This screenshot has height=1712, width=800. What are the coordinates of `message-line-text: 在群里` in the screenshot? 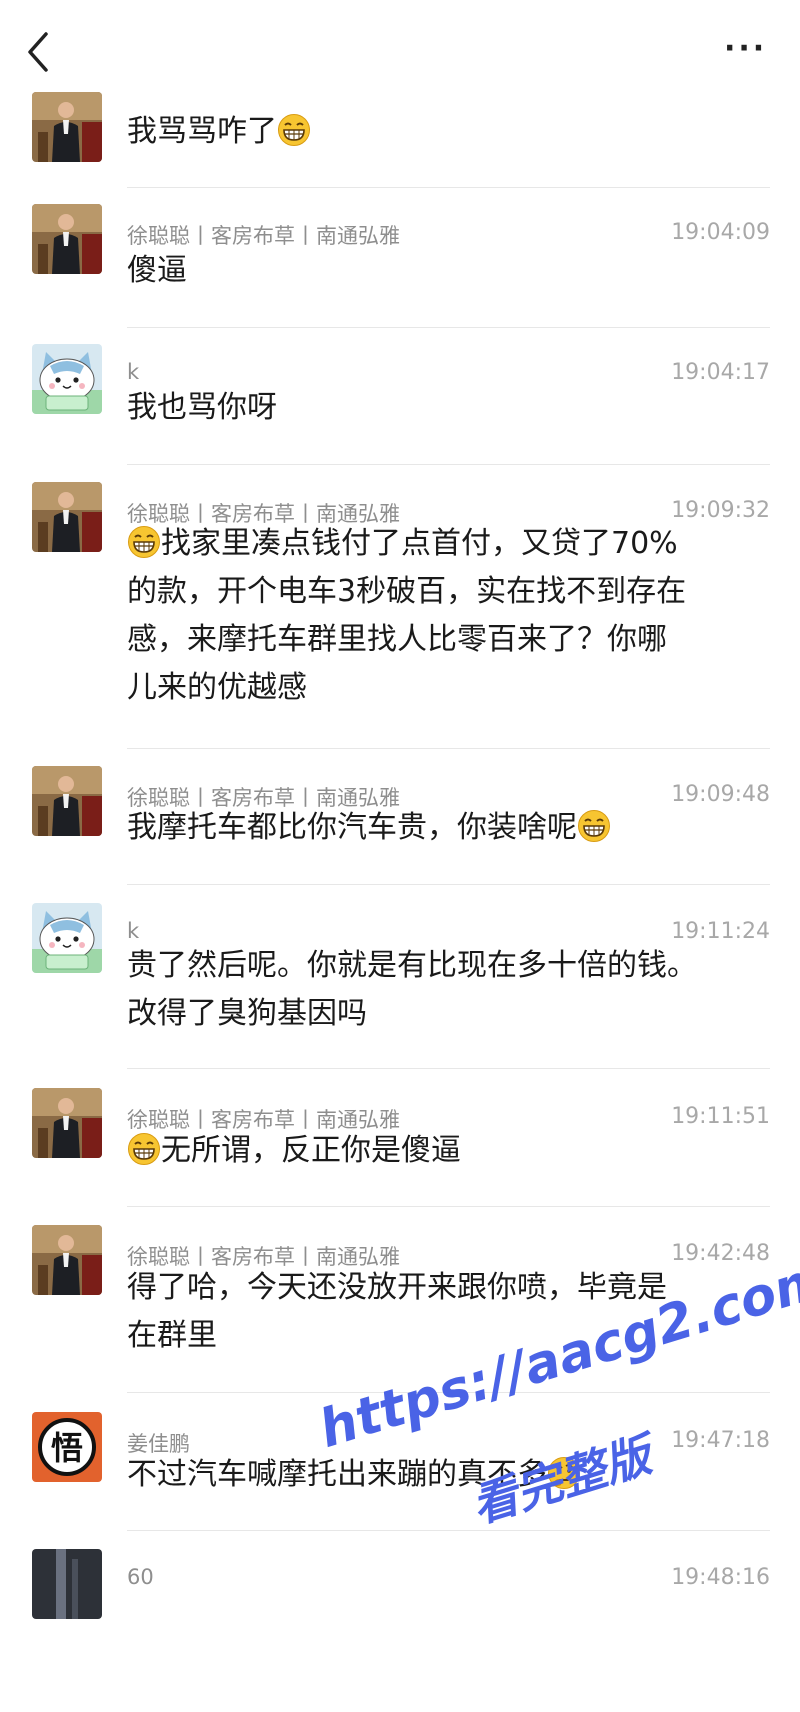 It's located at (172, 1335).